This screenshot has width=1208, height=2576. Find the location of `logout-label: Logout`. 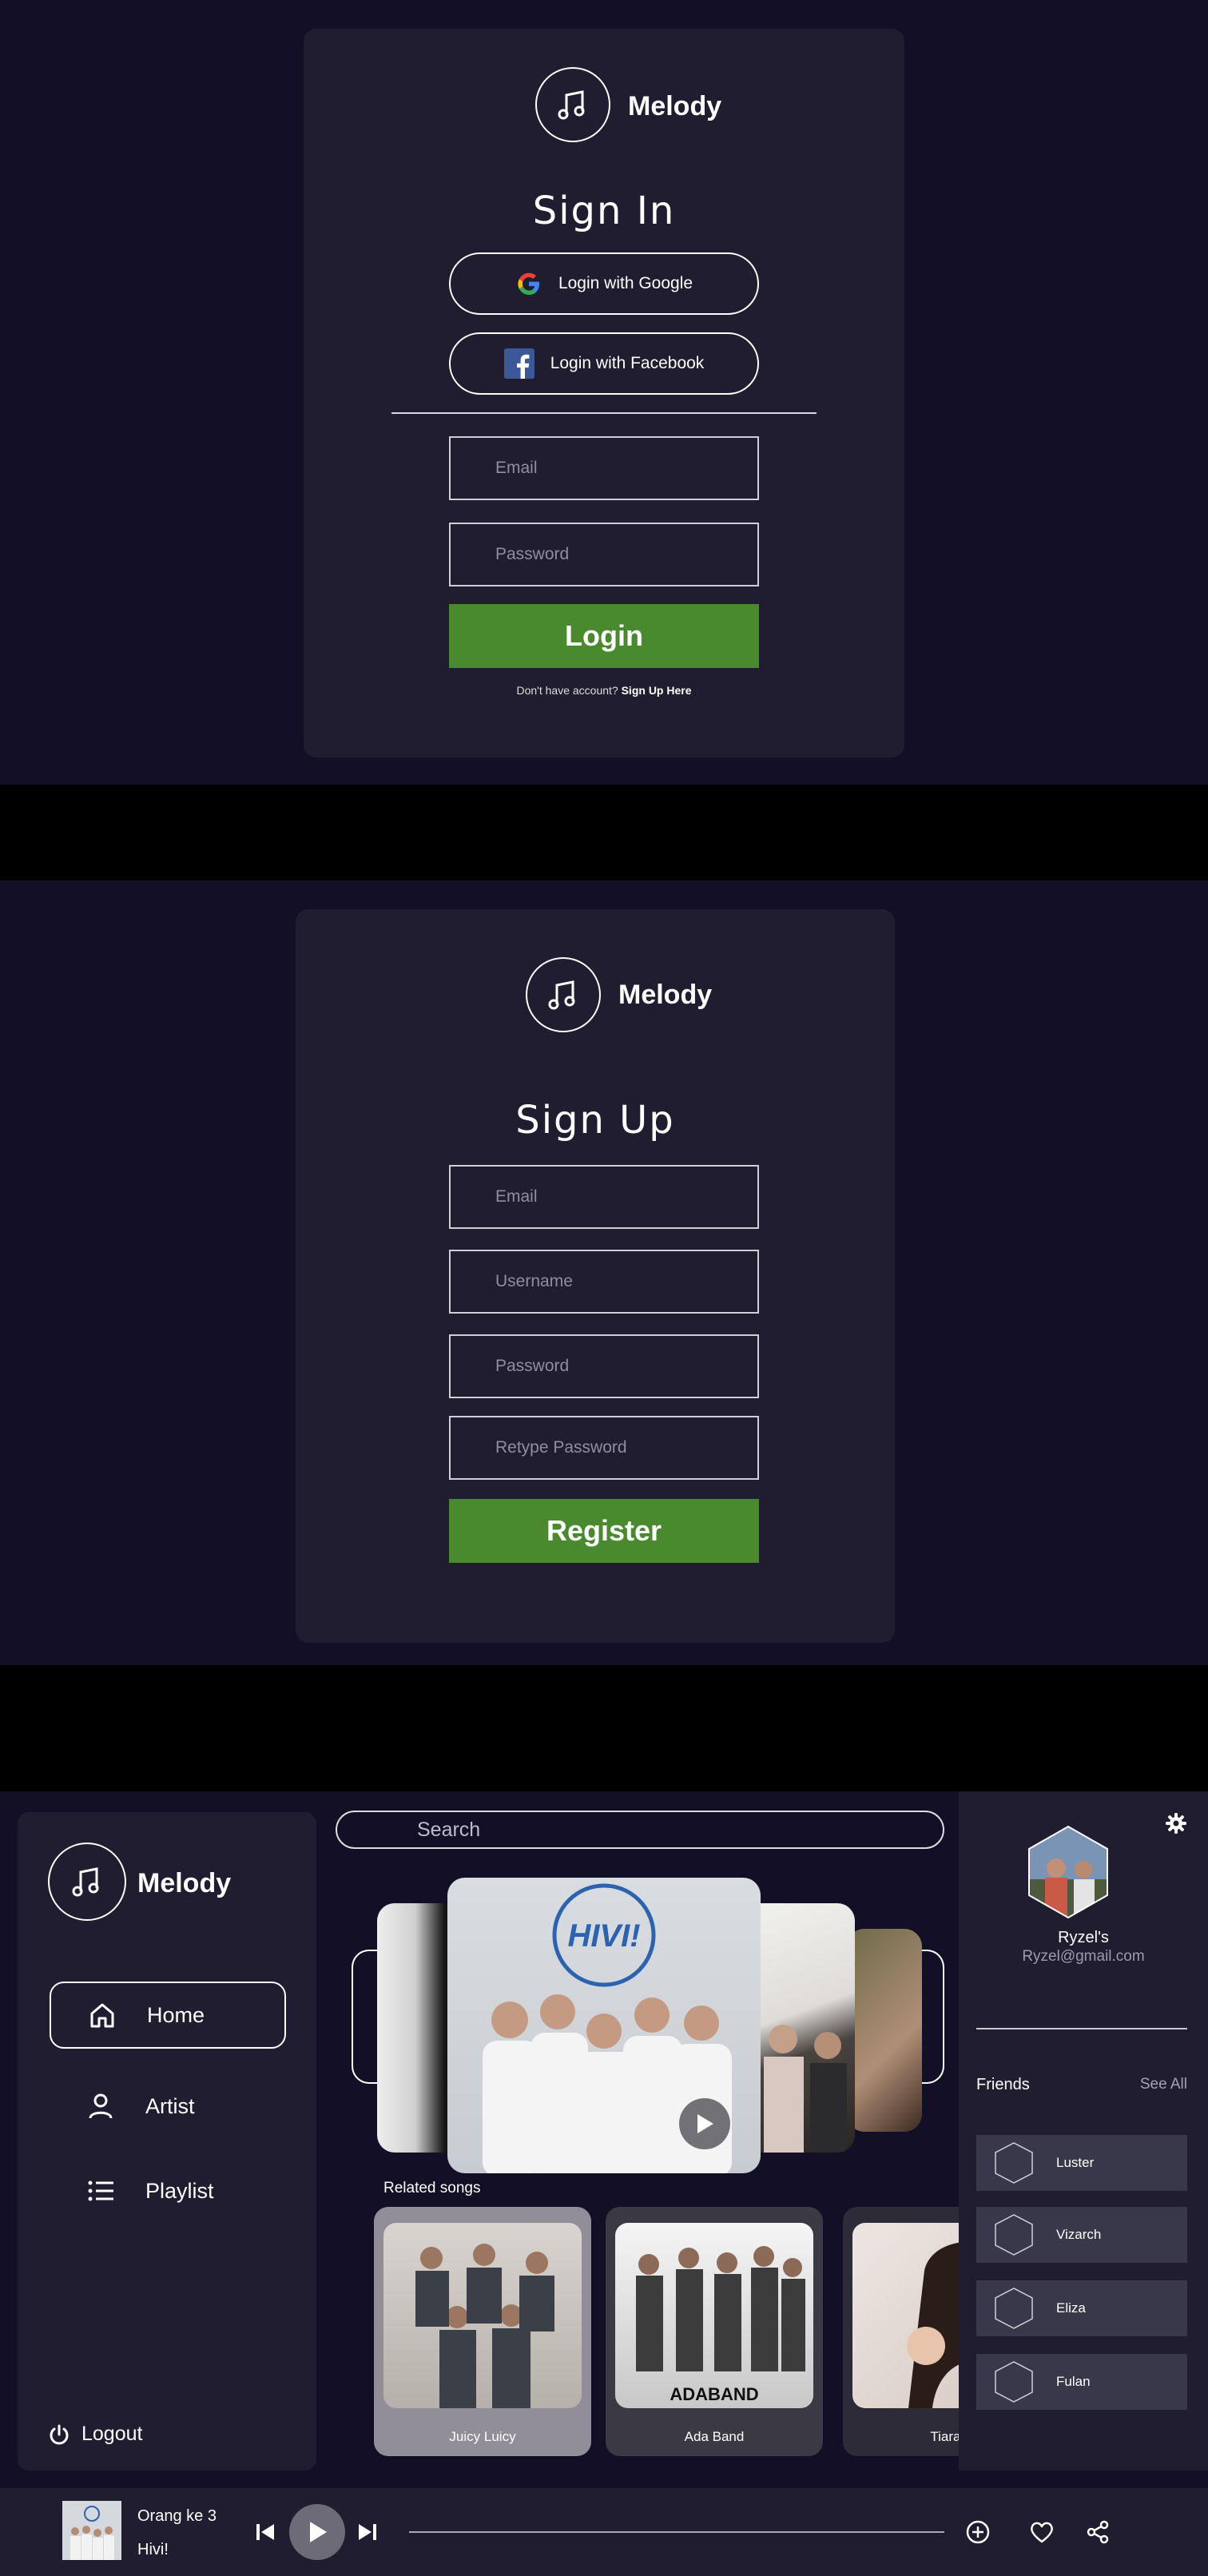

logout-label: Logout is located at coordinates (112, 2434).